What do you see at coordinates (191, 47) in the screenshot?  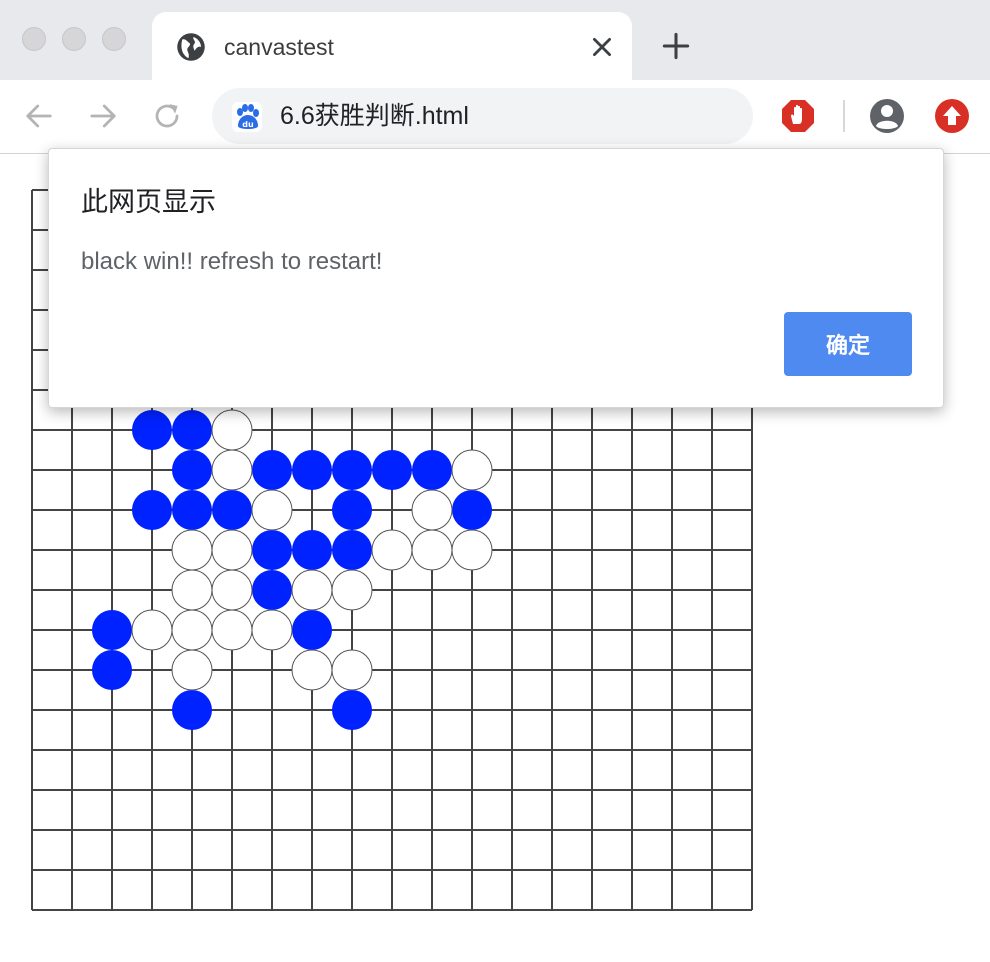 I see `globe-icon` at bounding box center [191, 47].